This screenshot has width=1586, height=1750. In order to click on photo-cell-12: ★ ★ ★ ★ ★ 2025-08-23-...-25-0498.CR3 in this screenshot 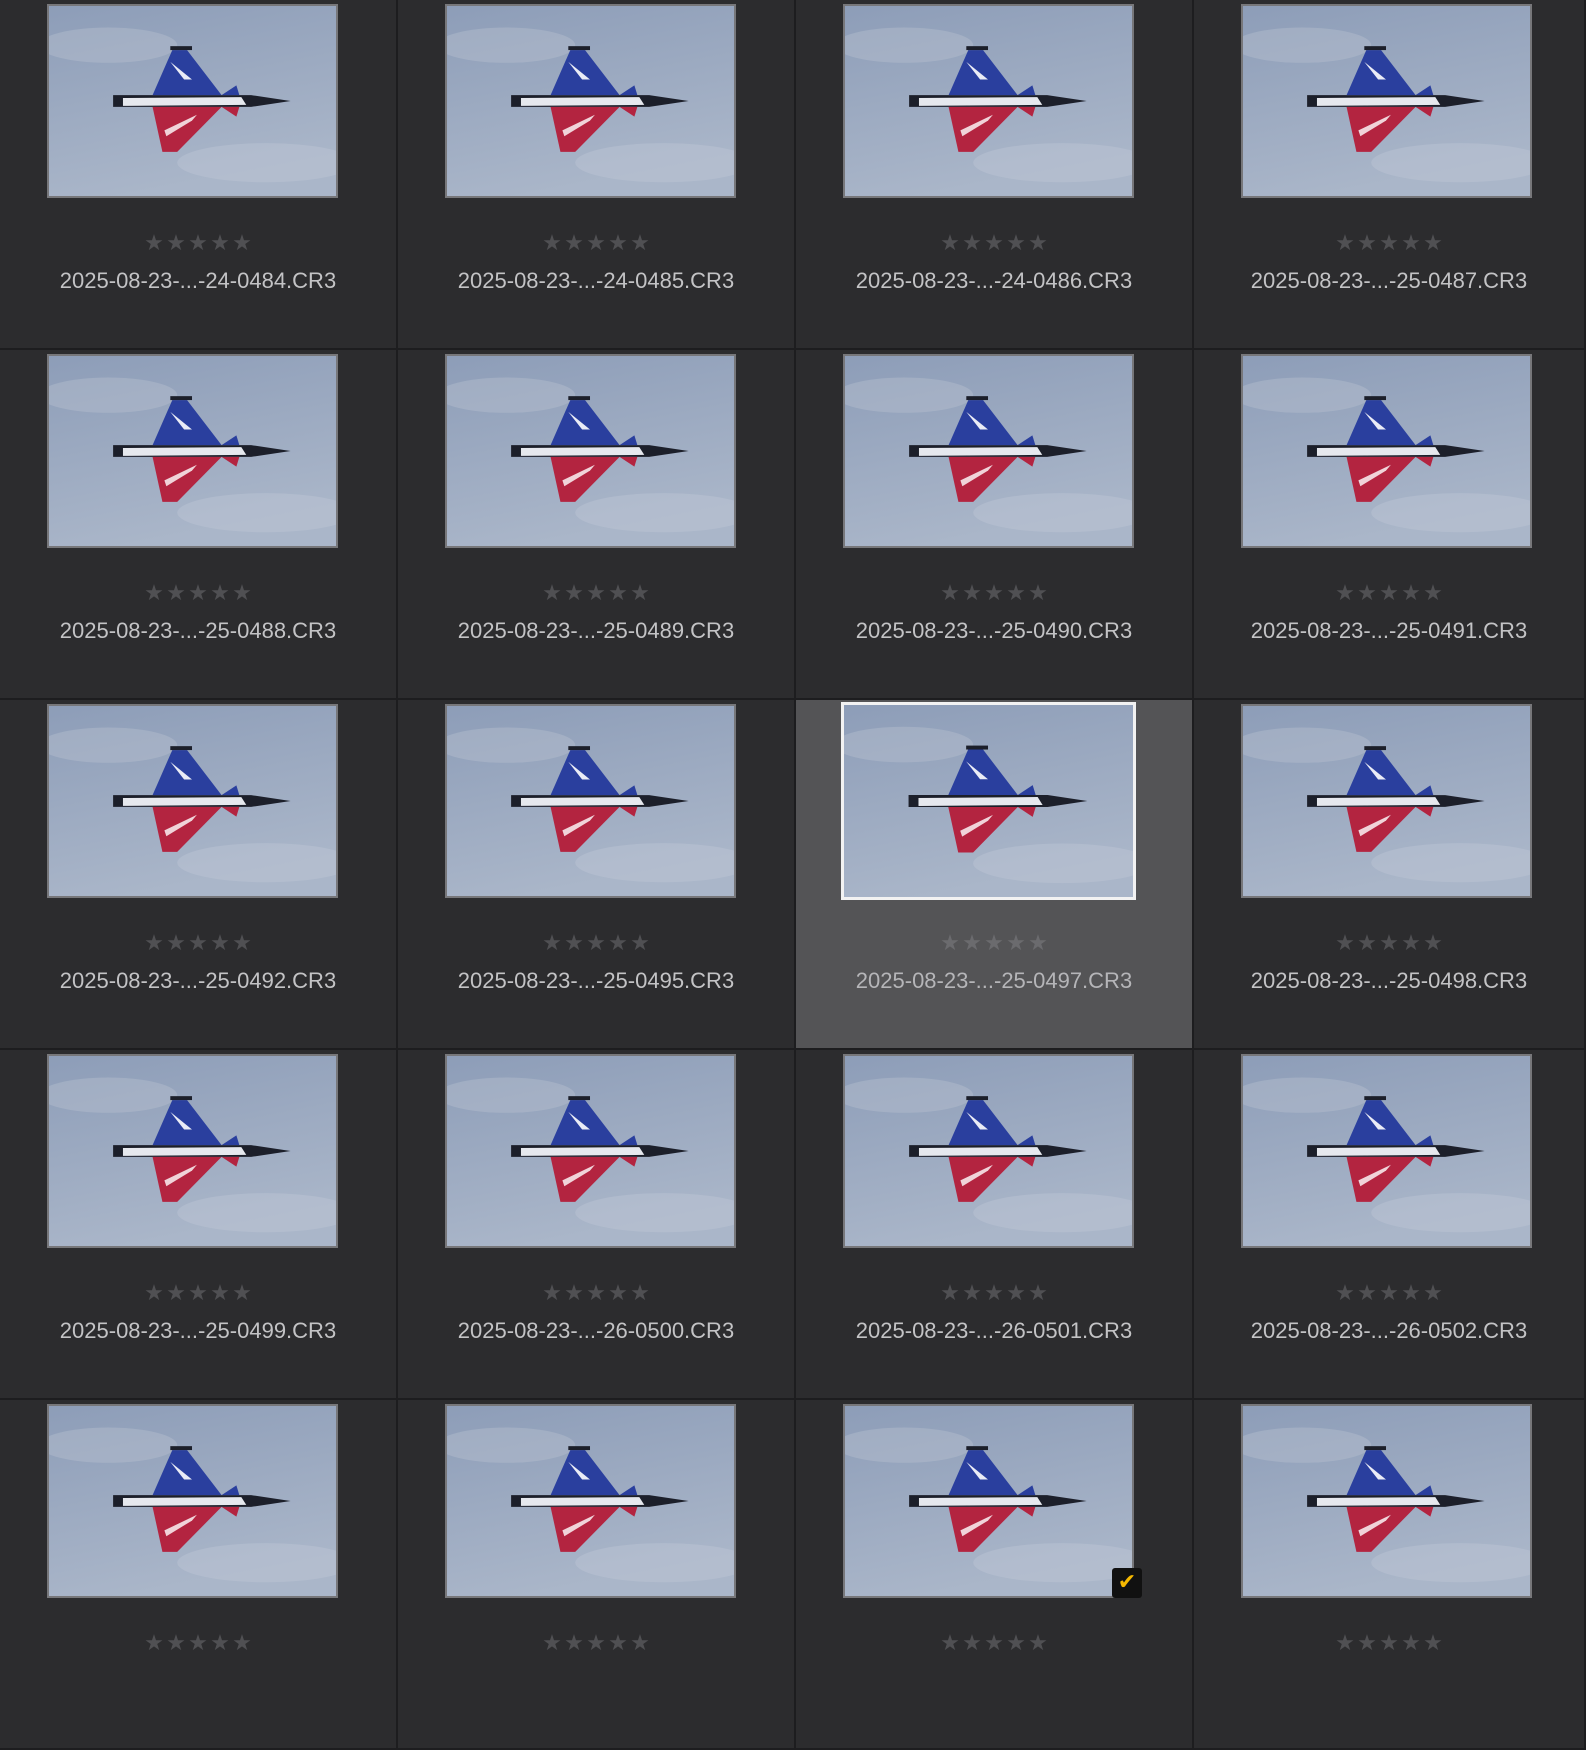, I will do `click(1390, 875)`.